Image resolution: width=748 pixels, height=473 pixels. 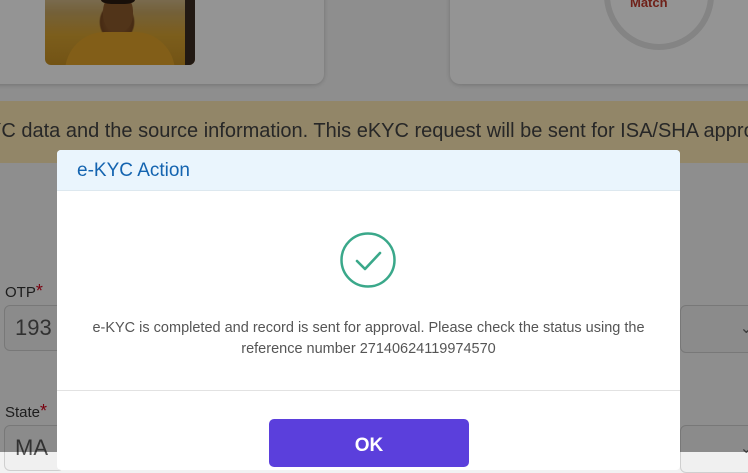 I want to click on dialog-title: e-KYC Action, so click(x=133, y=170).